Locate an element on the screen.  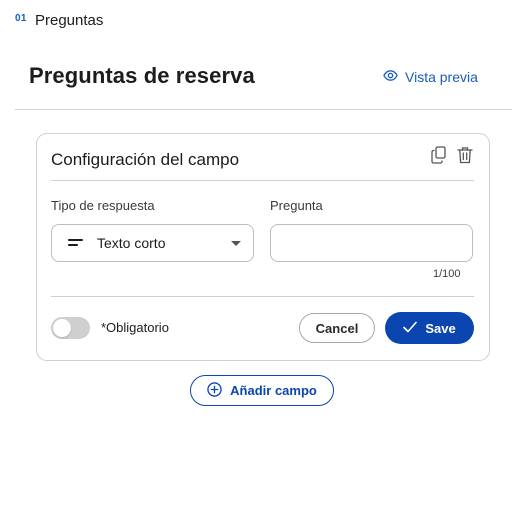
chevron-down-icon is located at coordinates (236, 243).